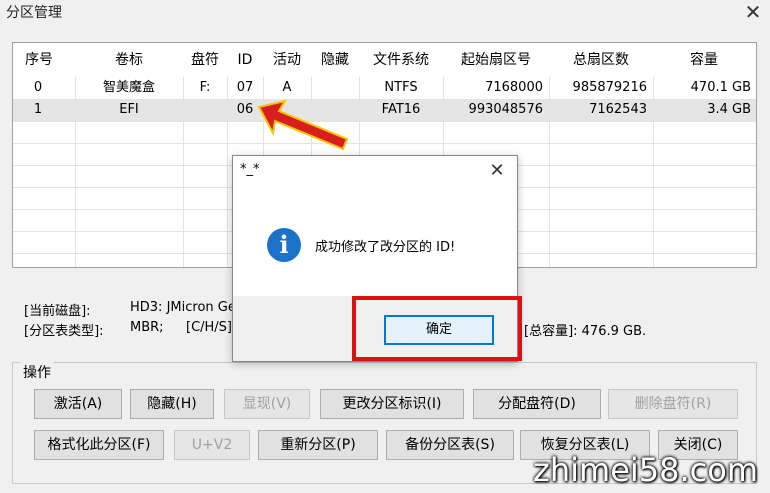 Image resolution: width=770 pixels, height=493 pixels. What do you see at coordinates (401, 60) in the screenshot?
I see `column-header: 文件系统` at bounding box center [401, 60].